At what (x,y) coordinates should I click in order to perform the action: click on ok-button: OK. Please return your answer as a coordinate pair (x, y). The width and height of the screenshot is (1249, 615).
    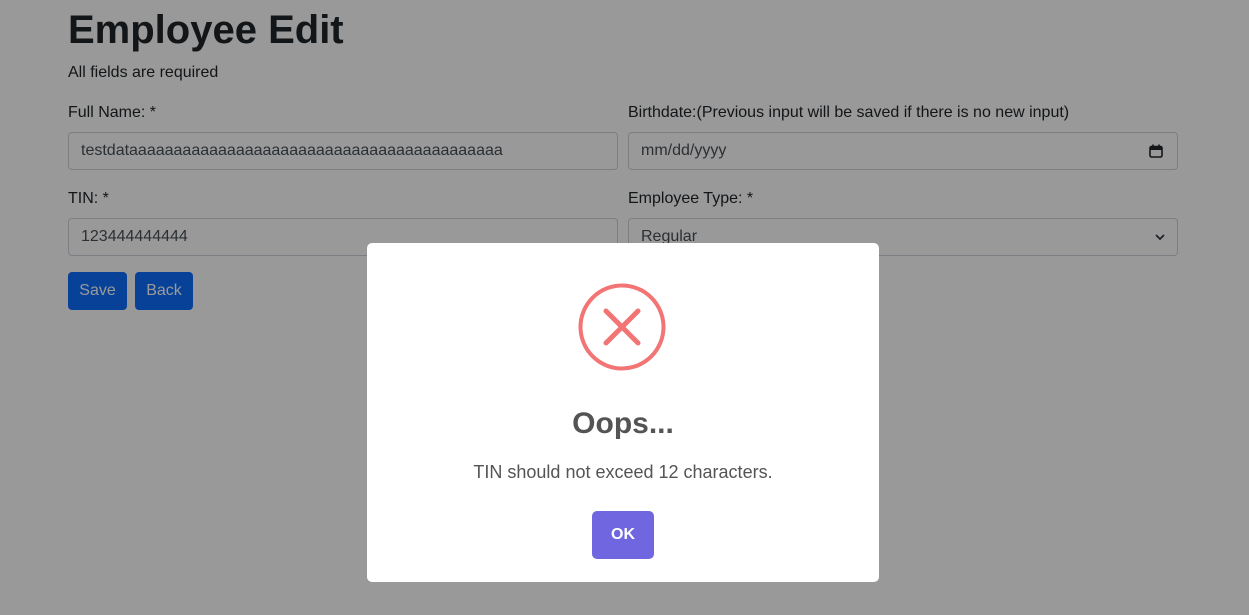
    Looking at the image, I should click on (623, 535).